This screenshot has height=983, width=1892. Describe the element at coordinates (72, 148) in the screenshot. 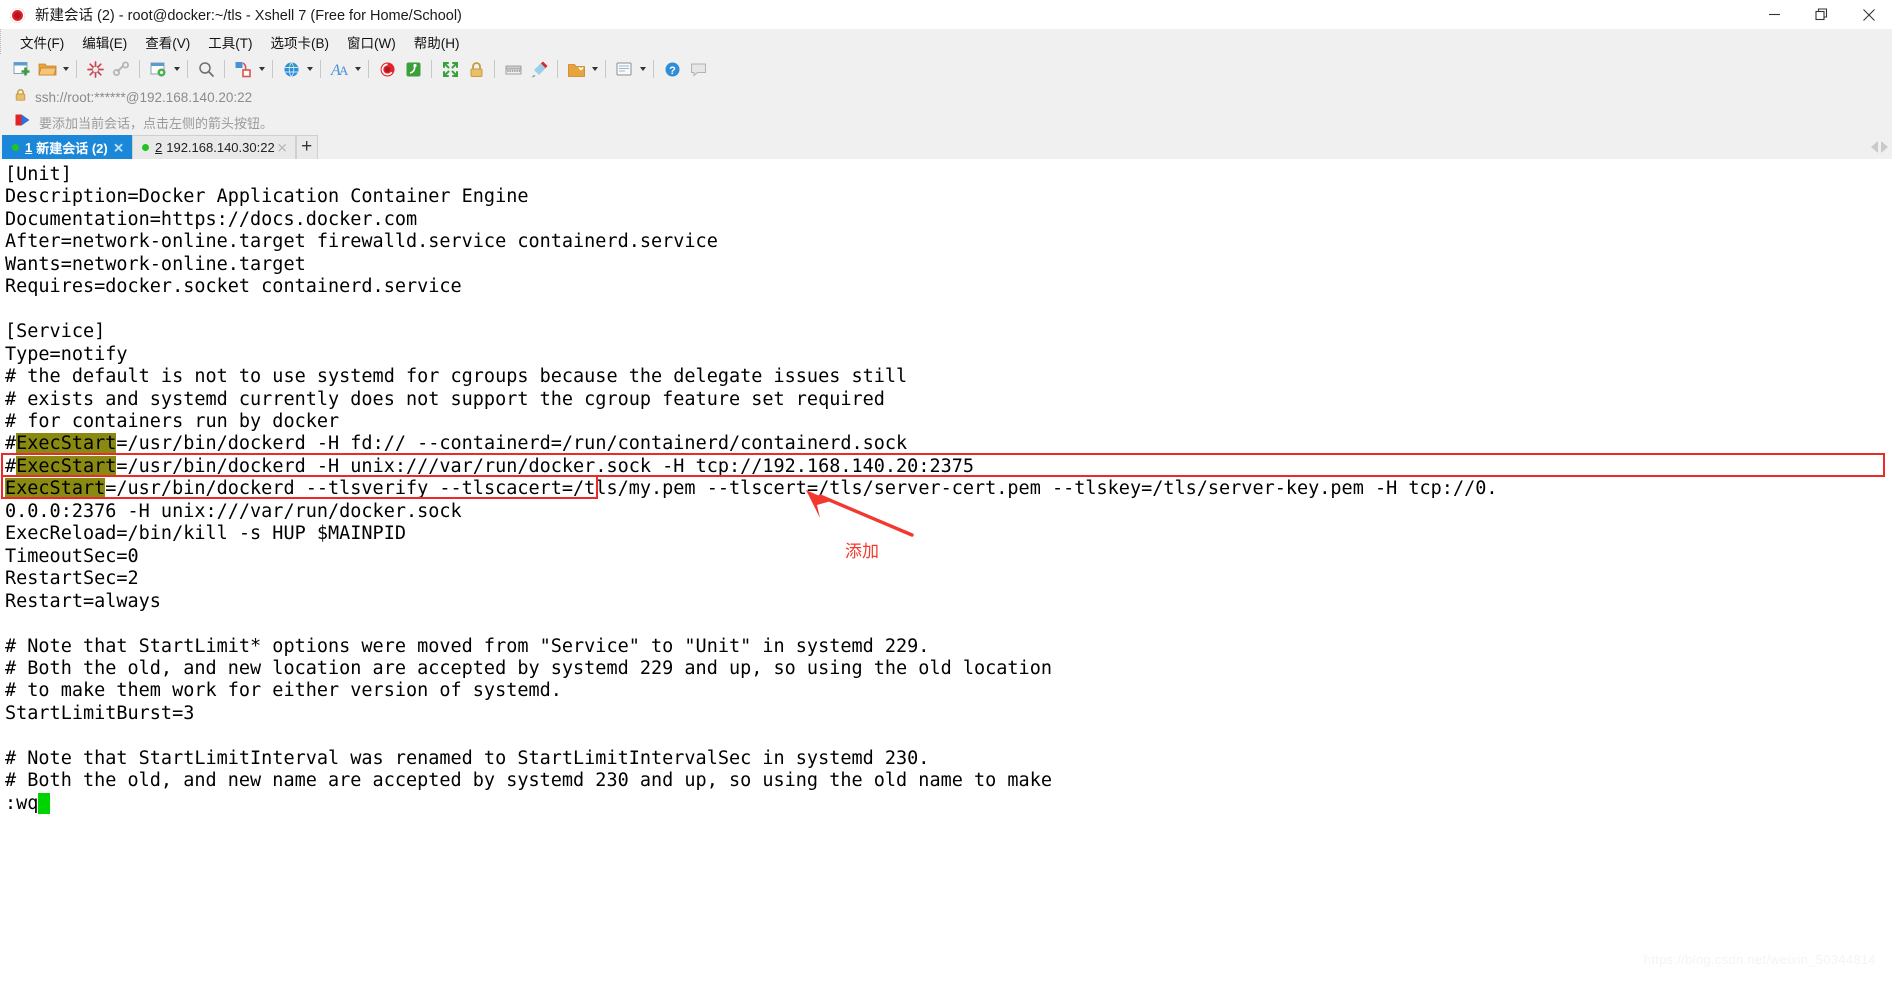

I see `tab-label: 新建会话 (2)` at that location.